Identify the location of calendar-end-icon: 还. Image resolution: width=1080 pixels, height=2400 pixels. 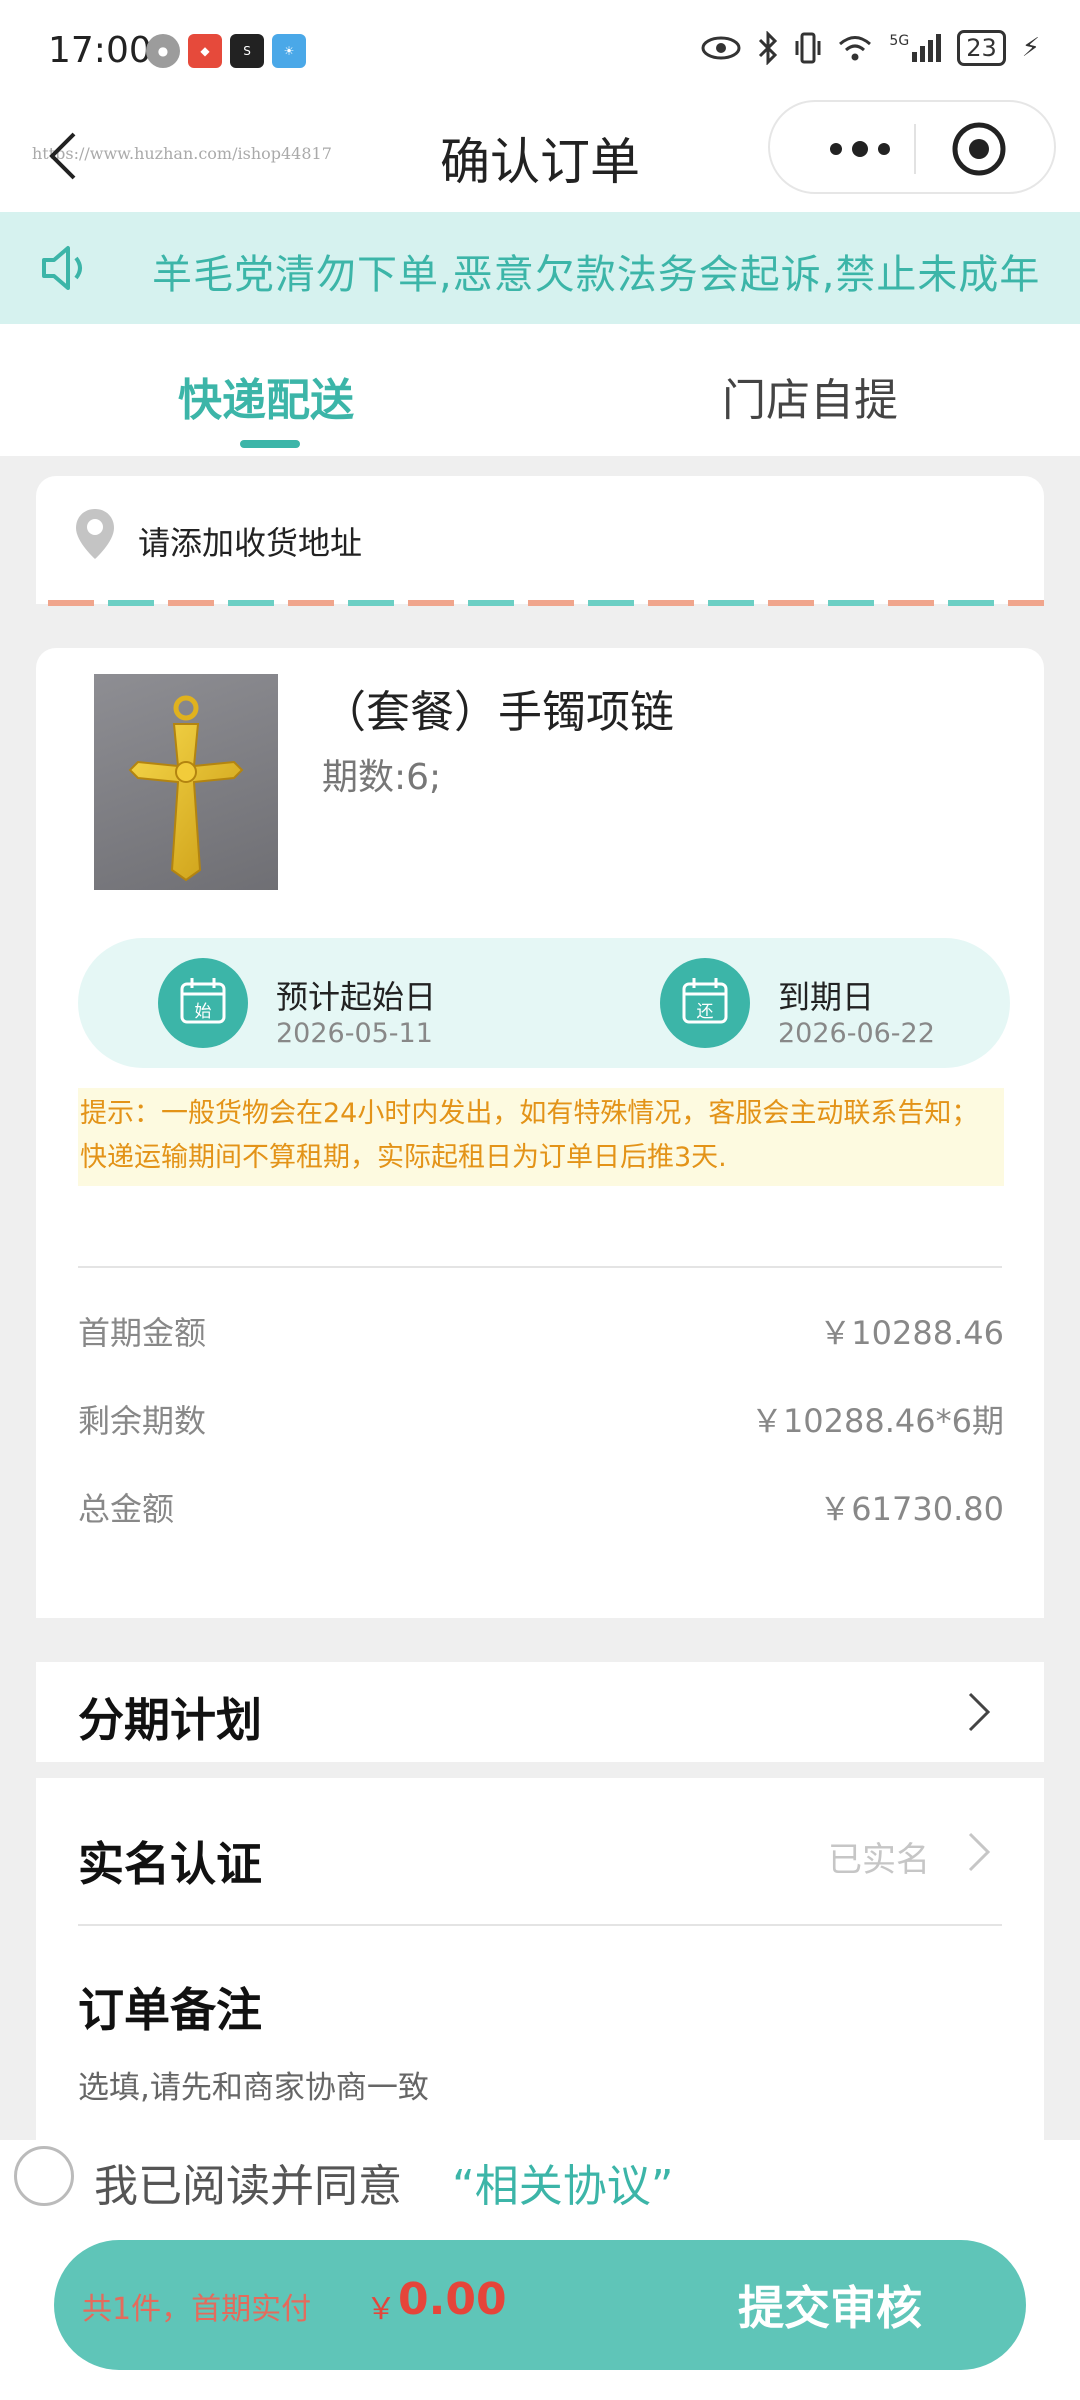
(705, 1003).